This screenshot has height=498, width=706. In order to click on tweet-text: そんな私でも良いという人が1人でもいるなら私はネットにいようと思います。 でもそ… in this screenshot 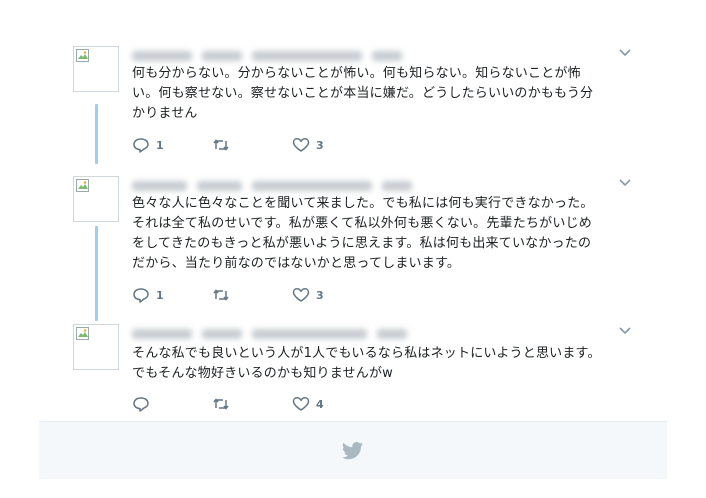, I will do `click(366, 363)`.